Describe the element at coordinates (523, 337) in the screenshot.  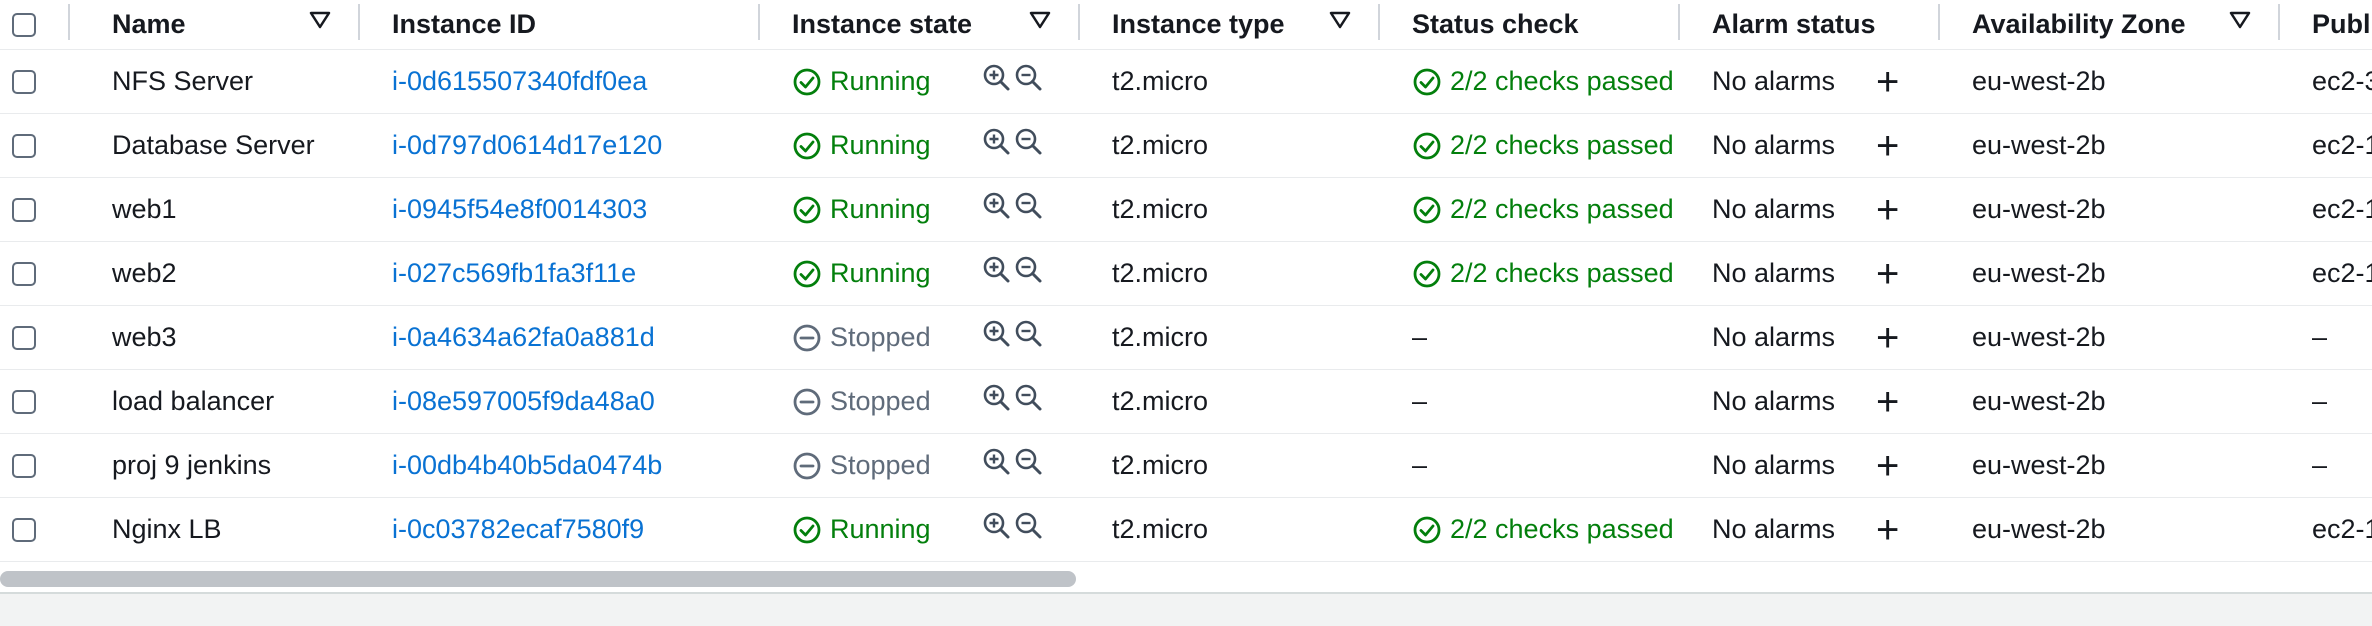
I see `instance-id-link: i-0a4634a62fa0a881d` at that location.